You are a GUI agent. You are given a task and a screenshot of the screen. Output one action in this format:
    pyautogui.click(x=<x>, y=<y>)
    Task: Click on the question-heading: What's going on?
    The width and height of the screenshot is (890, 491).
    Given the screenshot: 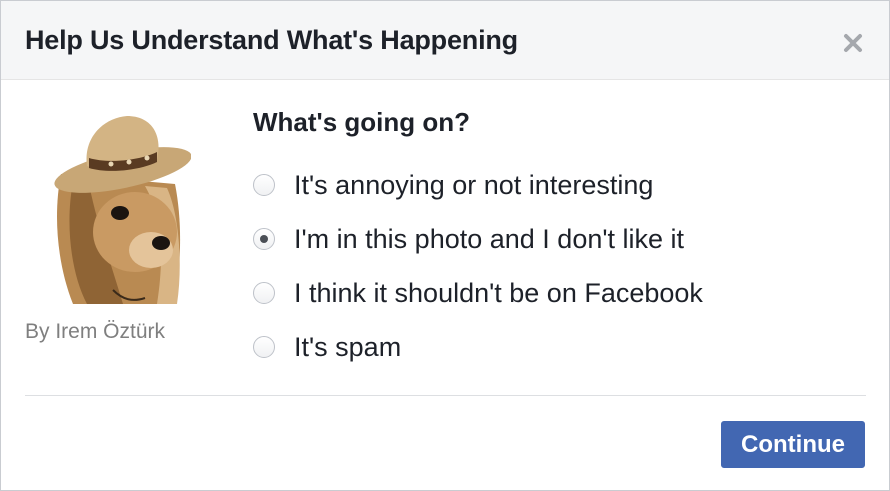 What is the action you would take?
    pyautogui.click(x=362, y=122)
    